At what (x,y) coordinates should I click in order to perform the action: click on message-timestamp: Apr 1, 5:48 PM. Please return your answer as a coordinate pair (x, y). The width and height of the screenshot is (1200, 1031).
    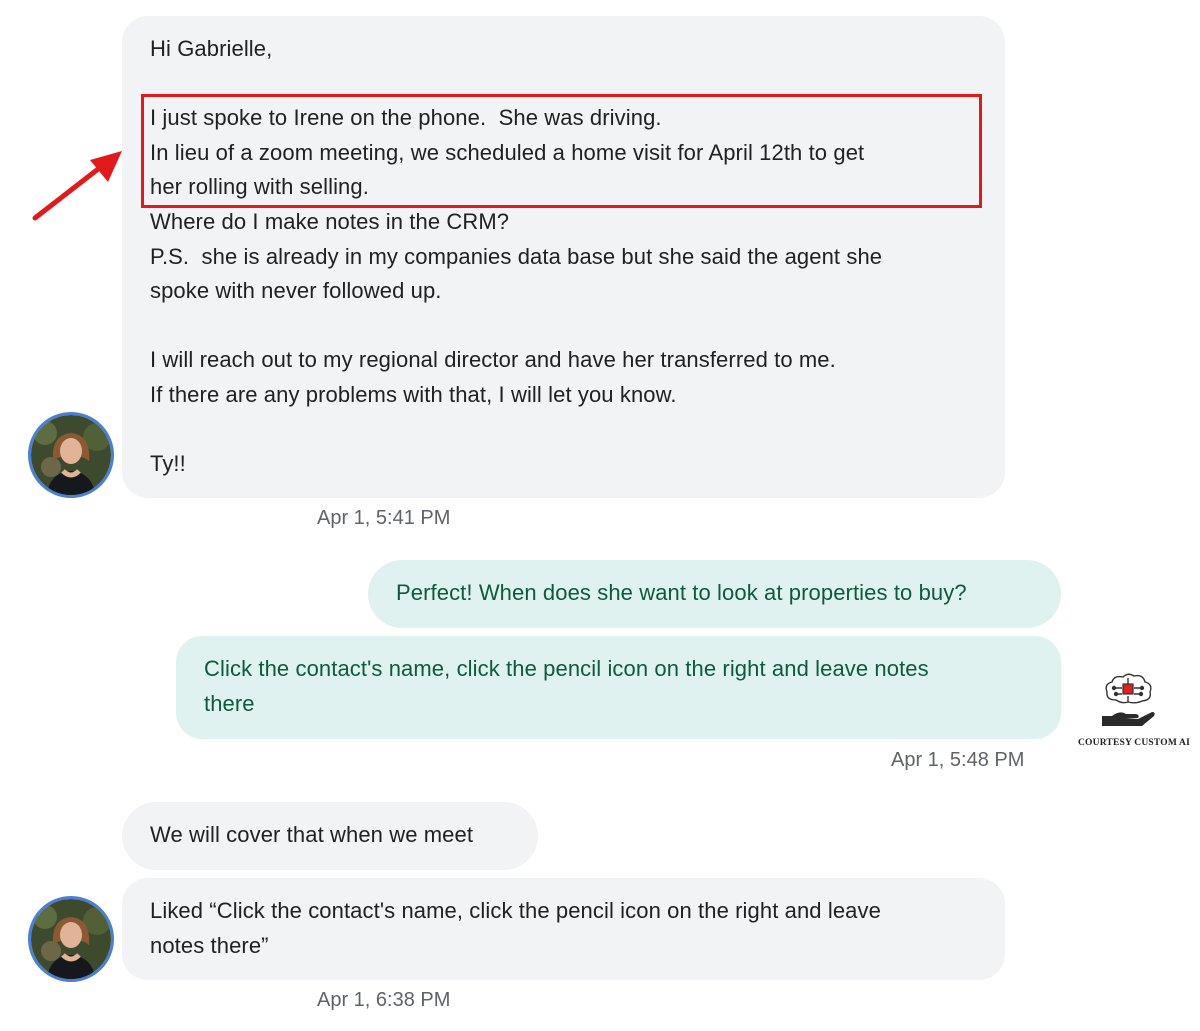
    Looking at the image, I should click on (958, 760).